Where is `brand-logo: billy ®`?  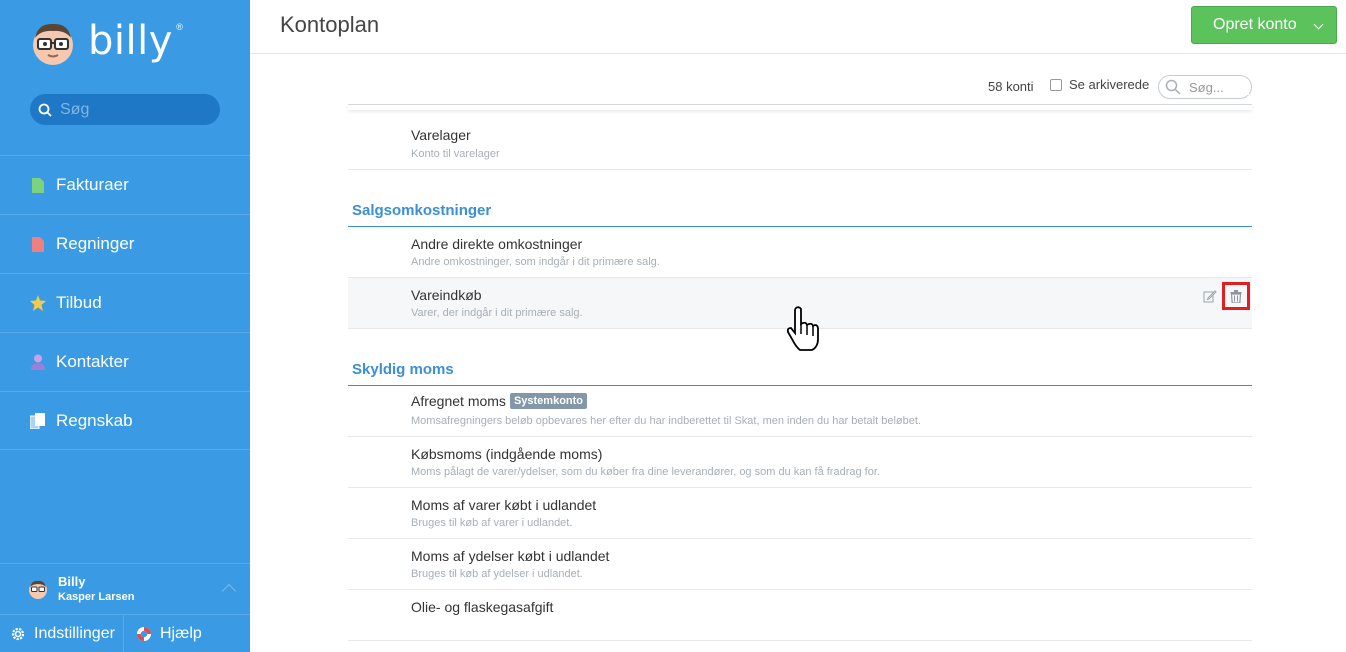
brand-logo: billy ® is located at coordinates (106, 43).